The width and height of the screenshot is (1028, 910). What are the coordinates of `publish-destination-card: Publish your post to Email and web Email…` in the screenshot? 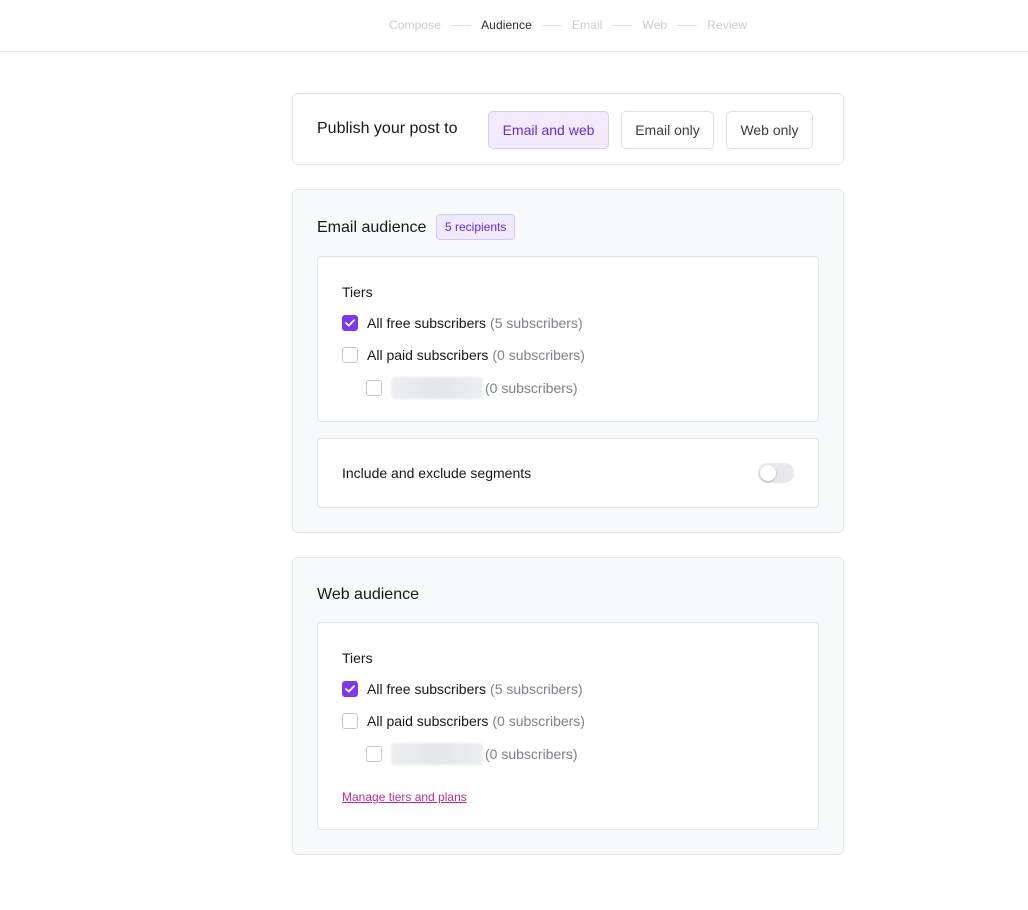 It's located at (568, 129).